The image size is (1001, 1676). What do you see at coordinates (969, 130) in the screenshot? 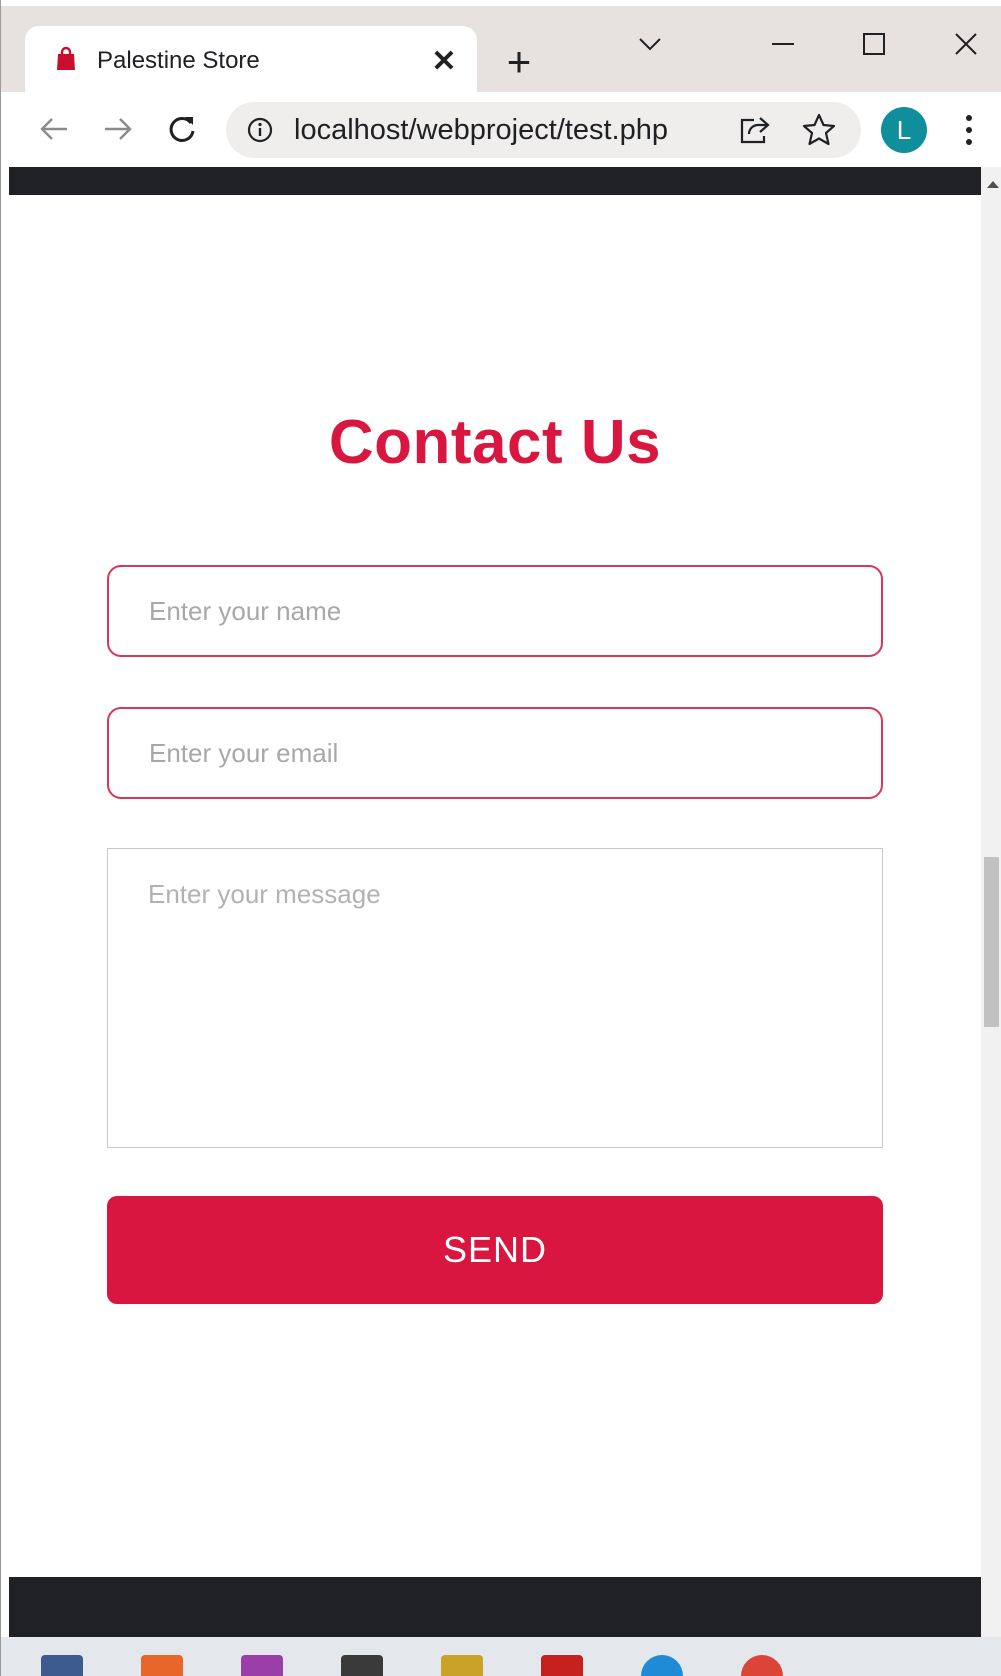
I see `kebab-menu-icon` at bounding box center [969, 130].